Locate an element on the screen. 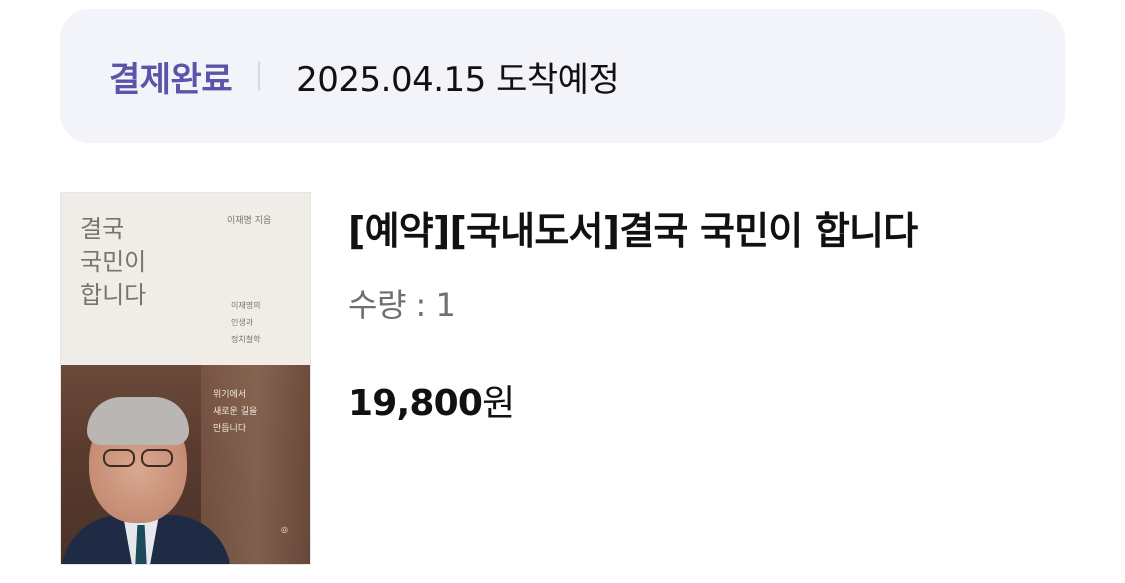 This screenshot has width=1125, height=583. product-title: [예약][국내도서]결국 국민이 합니다 is located at coordinates (633, 227).